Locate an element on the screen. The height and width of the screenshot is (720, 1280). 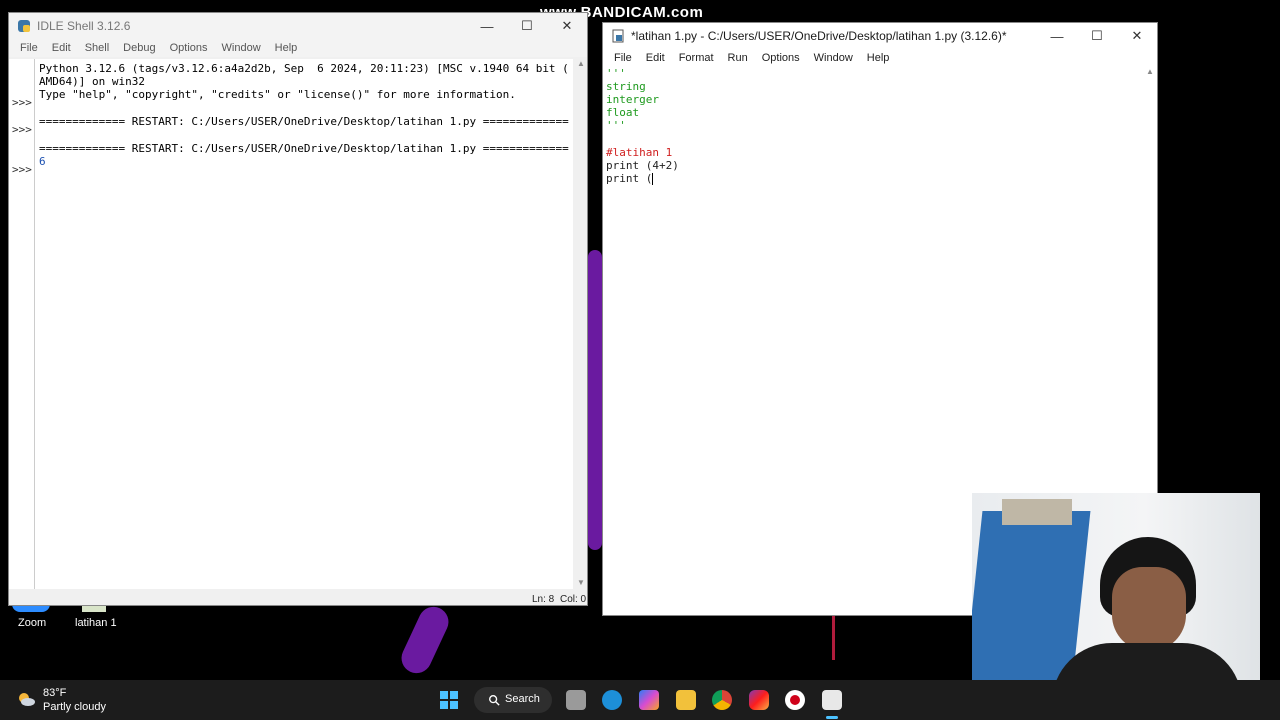
menu-run: Run is located at coordinates (738, 58).